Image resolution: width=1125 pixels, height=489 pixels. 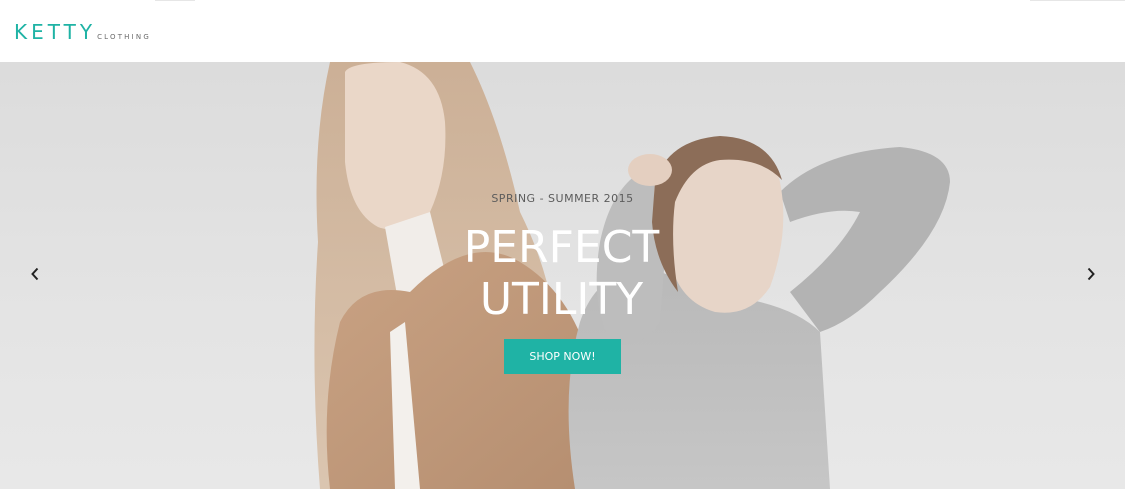 I want to click on hero-season-label: SPRING - SUMMER 2015, so click(x=562, y=198).